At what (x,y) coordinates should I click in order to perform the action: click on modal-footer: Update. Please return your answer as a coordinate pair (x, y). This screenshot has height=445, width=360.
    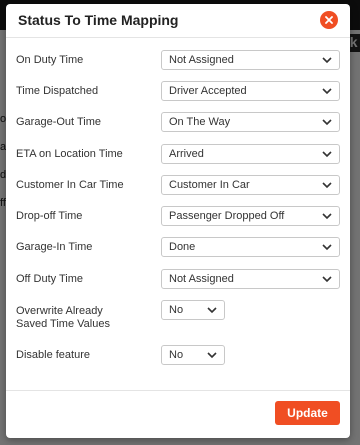
    Looking at the image, I should click on (178, 414).